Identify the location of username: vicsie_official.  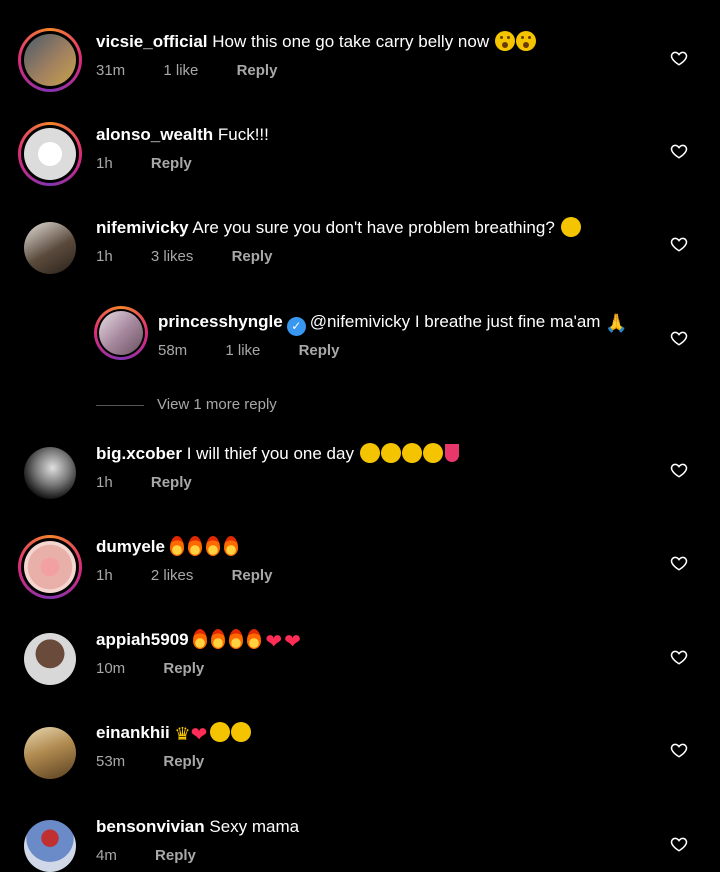
(152, 41).